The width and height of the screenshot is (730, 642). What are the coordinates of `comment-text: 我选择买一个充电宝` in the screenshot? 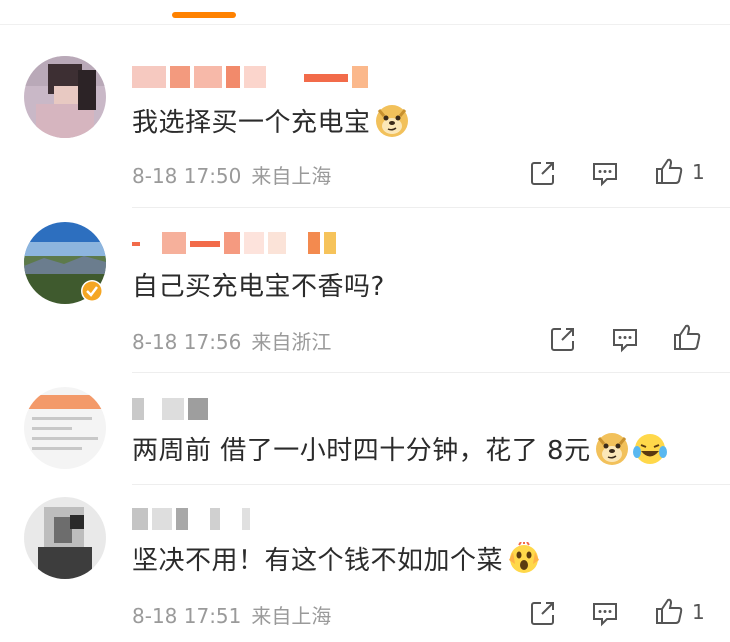 It's located at (270, 120).